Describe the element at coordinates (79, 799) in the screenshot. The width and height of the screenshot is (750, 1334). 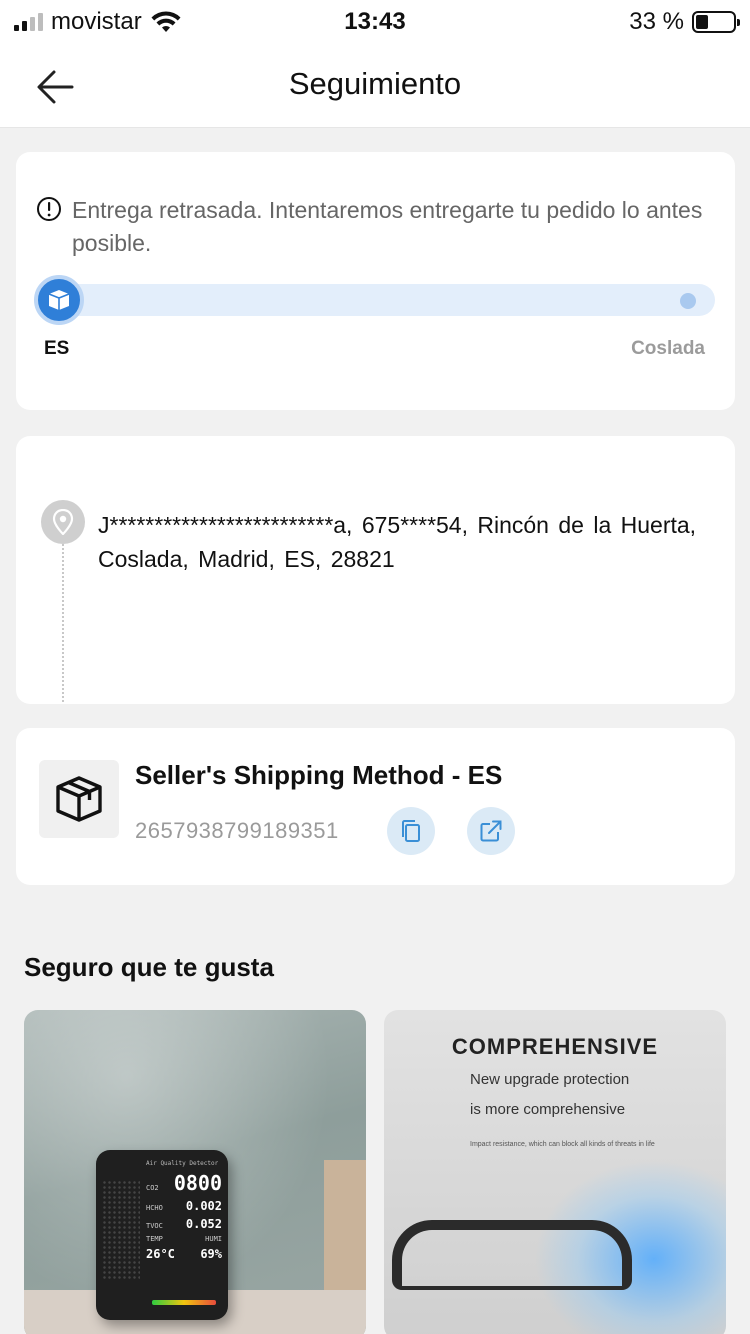
I see `package-box-icon` at that location.